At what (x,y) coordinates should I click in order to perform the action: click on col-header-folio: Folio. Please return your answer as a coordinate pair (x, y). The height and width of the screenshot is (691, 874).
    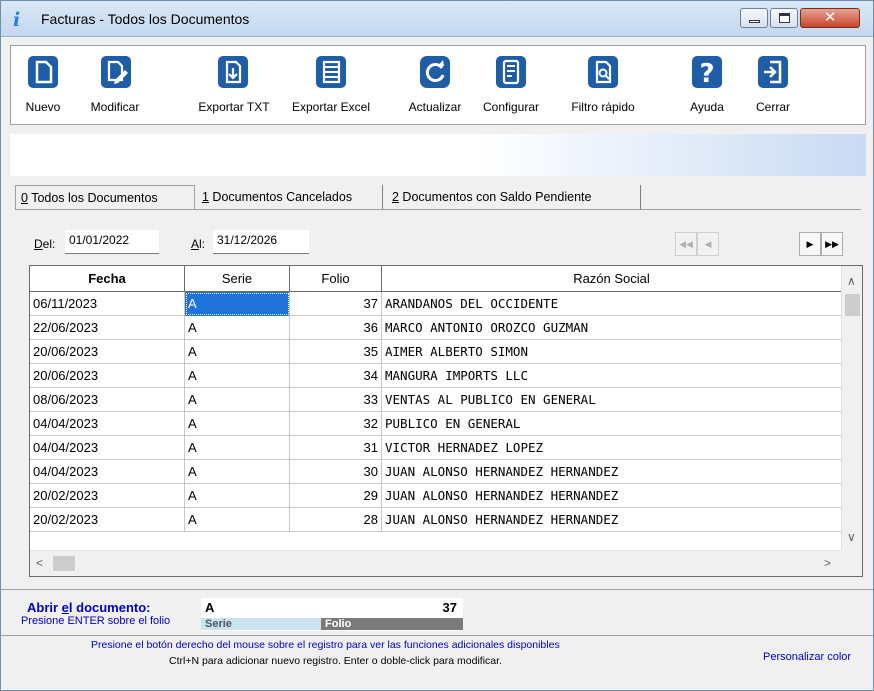
    Looking at the image, I should click on (336, 278).